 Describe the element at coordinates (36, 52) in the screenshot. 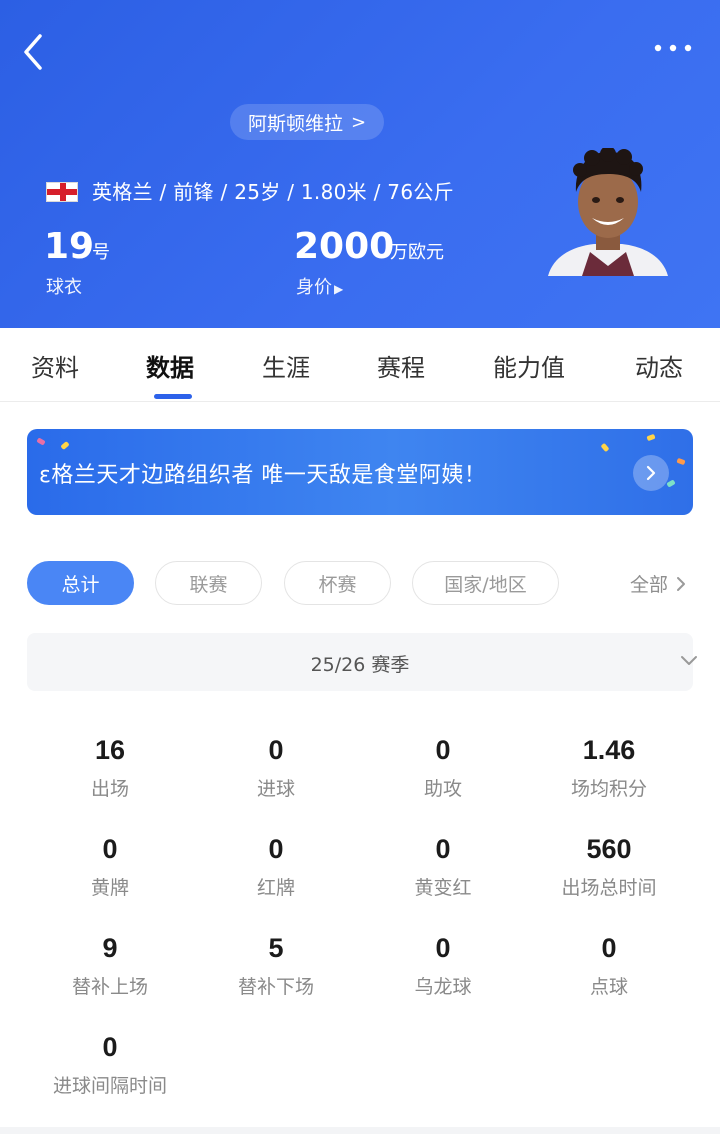

I see `back-arrow-icon` at that location.